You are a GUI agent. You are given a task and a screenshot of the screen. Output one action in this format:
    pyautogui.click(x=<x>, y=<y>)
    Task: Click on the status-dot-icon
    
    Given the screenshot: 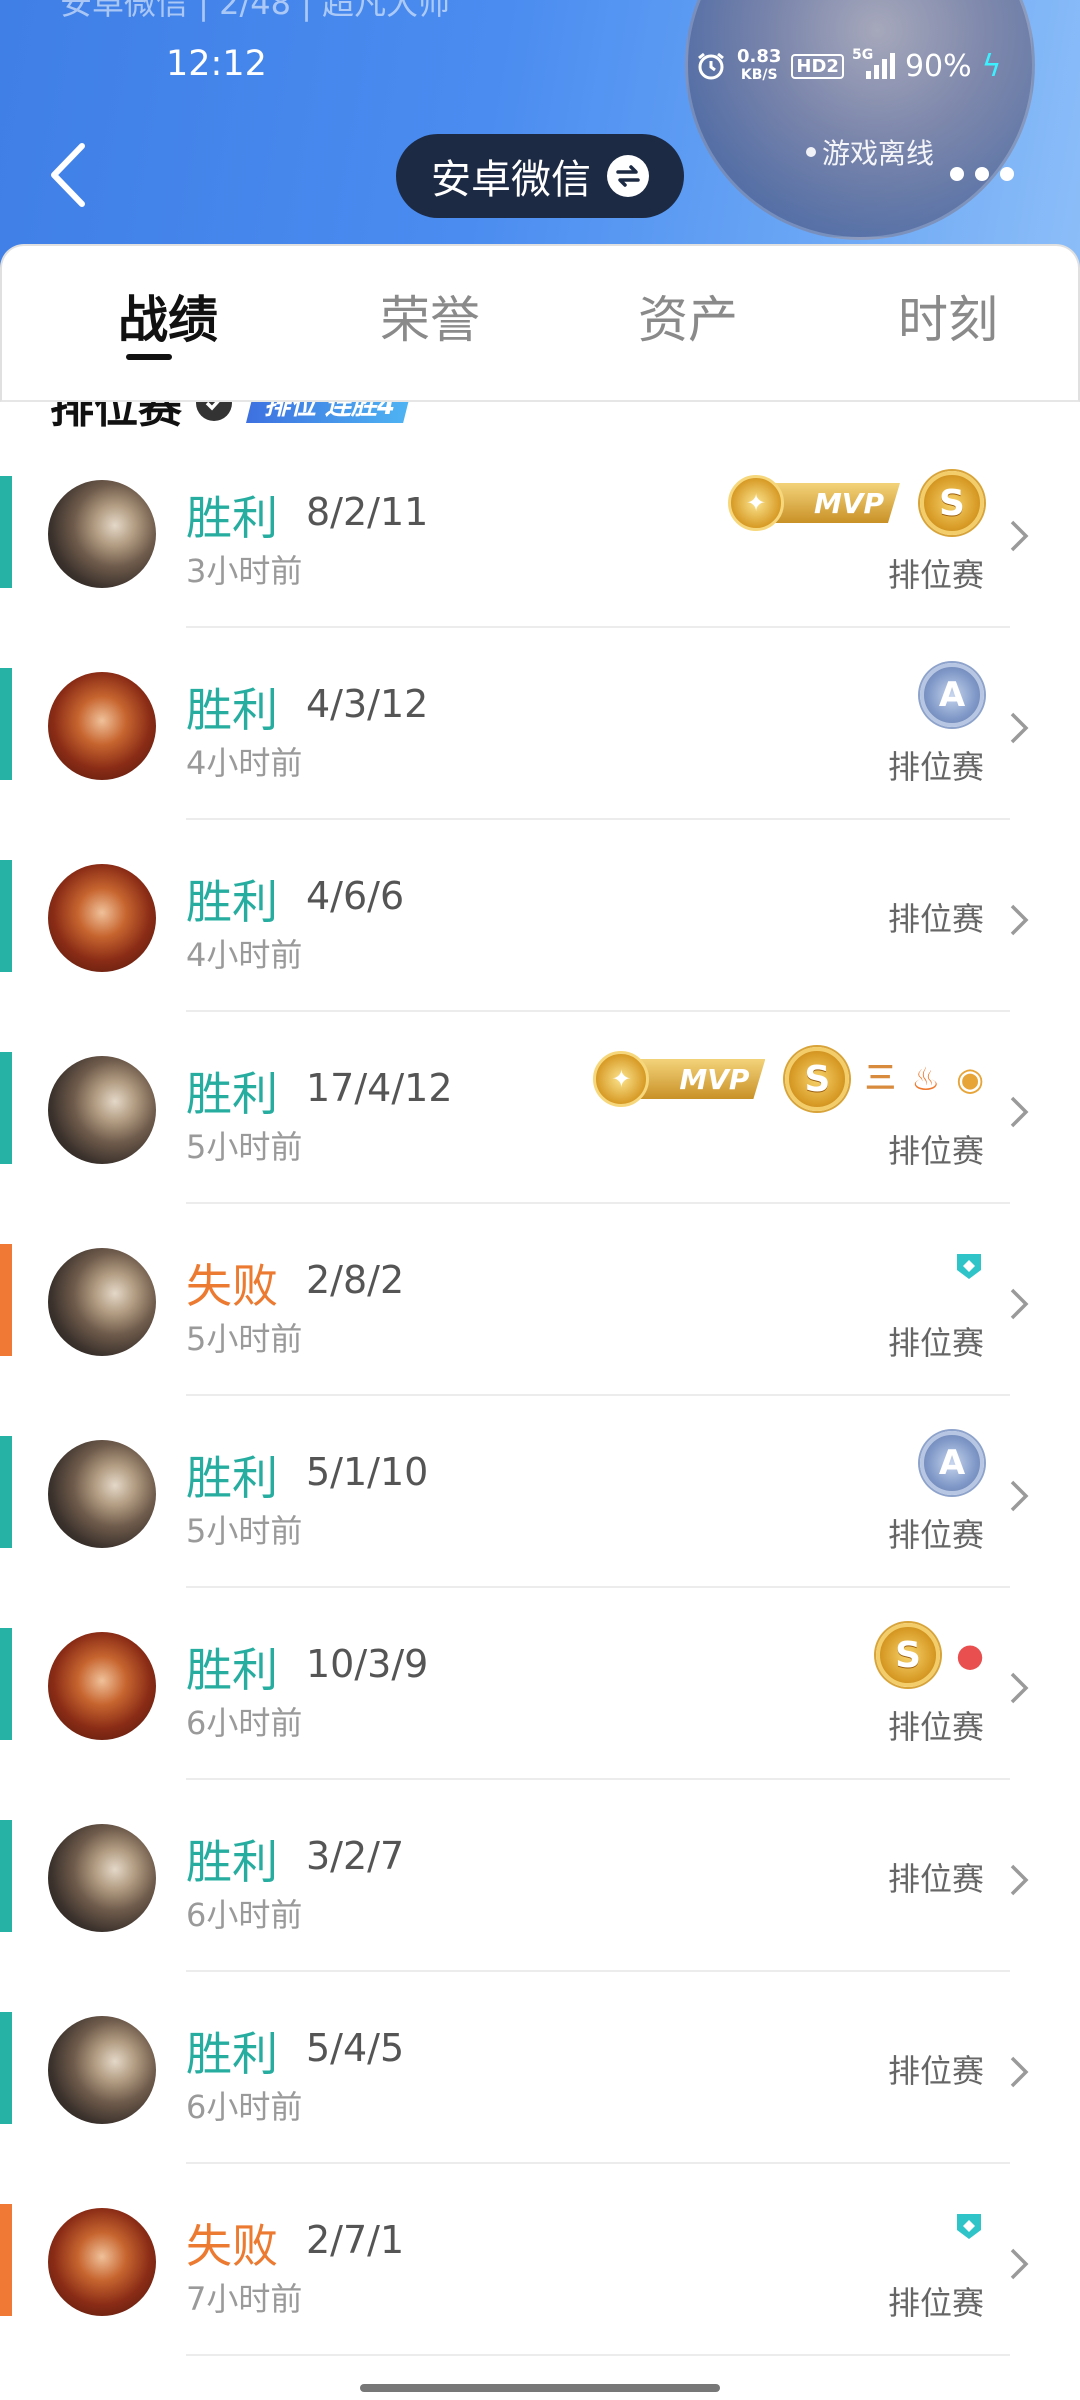 What is the action you would take?
    pyautogui.click(x=811, y=152)
    